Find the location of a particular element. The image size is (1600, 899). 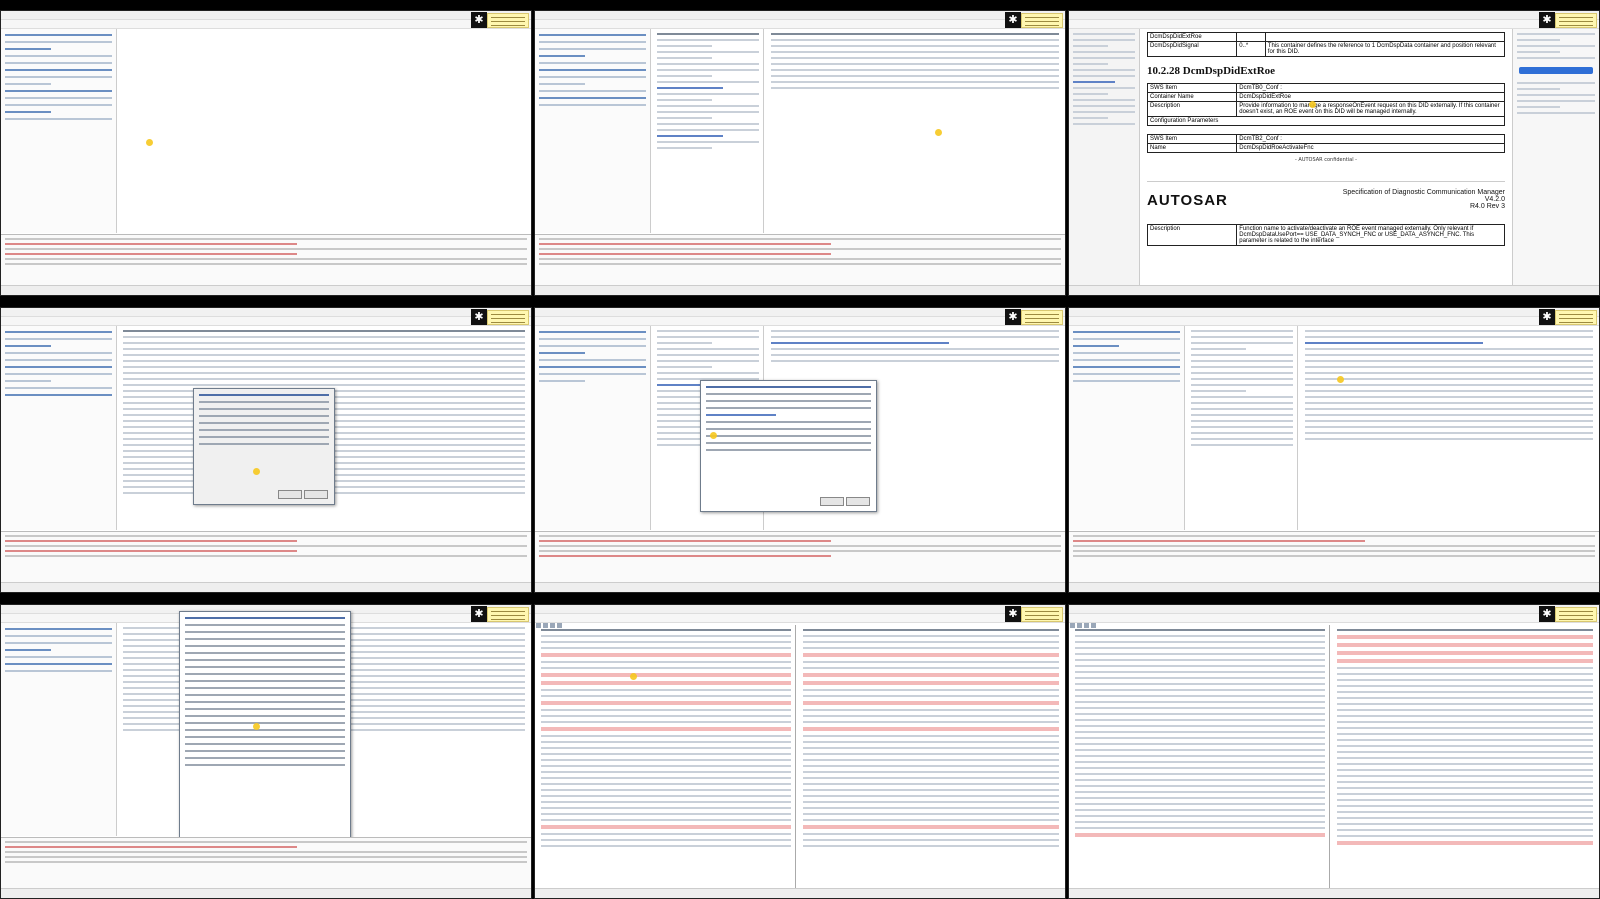

row-mult: 0..* is located at coordinates (1251, 49).